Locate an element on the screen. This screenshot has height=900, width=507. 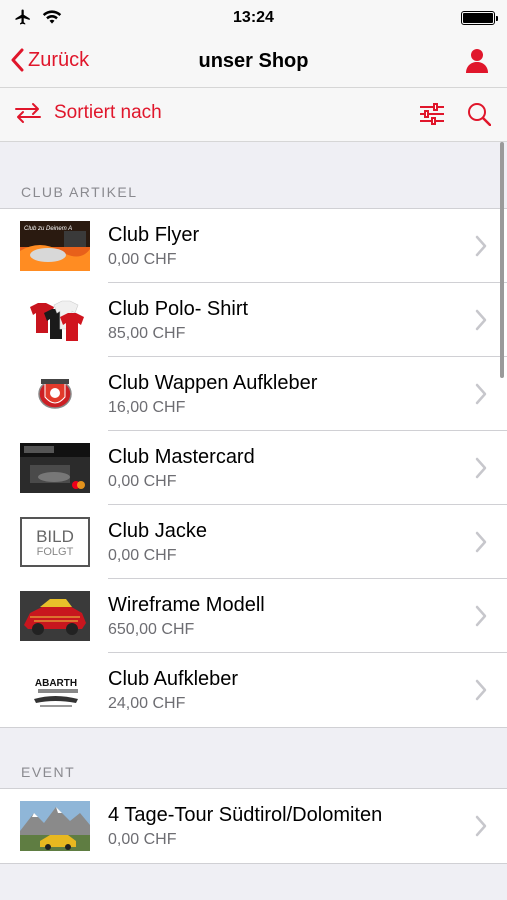
sliders-icon is located at coordinates (432, 114).